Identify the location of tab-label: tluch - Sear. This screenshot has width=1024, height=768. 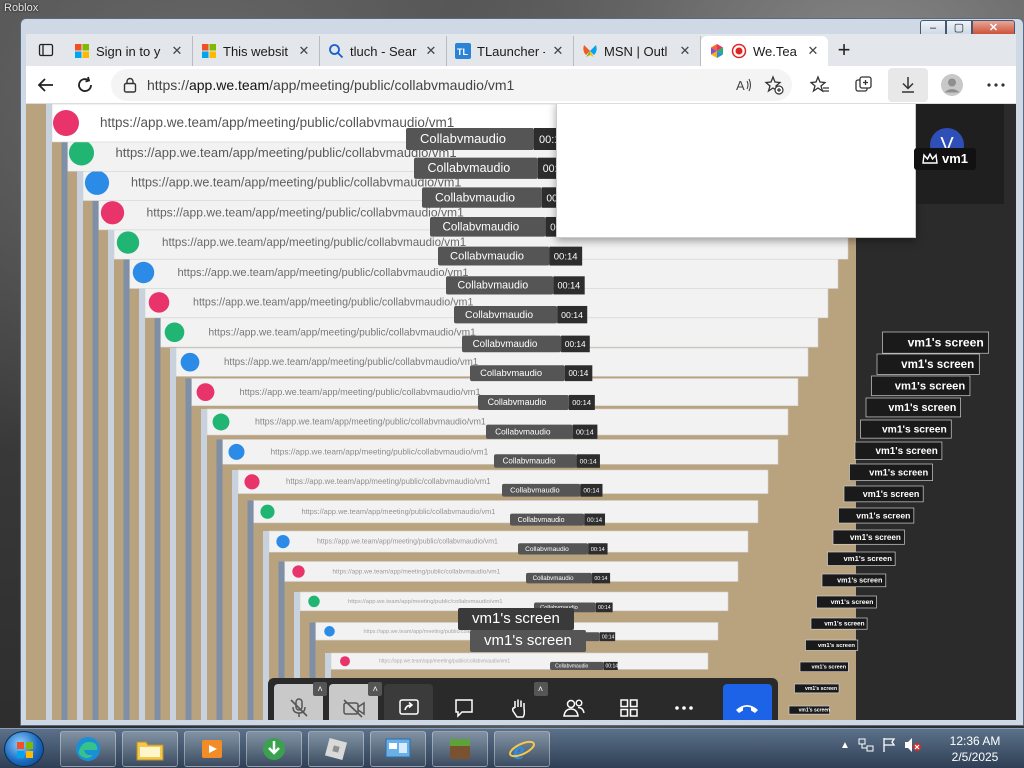
(383, 51).